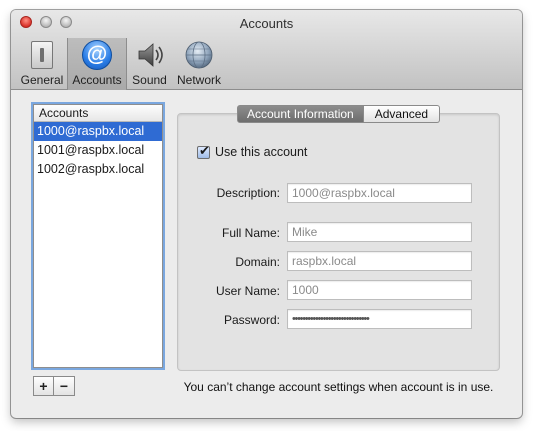 The image size is (534, 431). I want to click on account-list-item: 1000@raspbx.local, so click(98, 131).